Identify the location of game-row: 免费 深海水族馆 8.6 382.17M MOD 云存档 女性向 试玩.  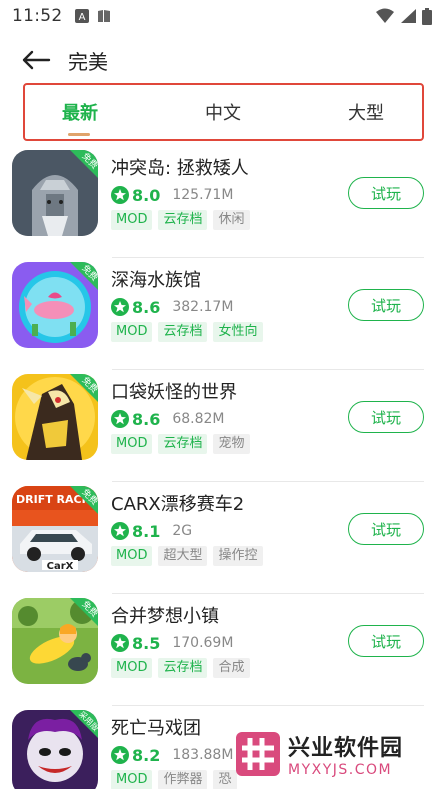
(222, 314).